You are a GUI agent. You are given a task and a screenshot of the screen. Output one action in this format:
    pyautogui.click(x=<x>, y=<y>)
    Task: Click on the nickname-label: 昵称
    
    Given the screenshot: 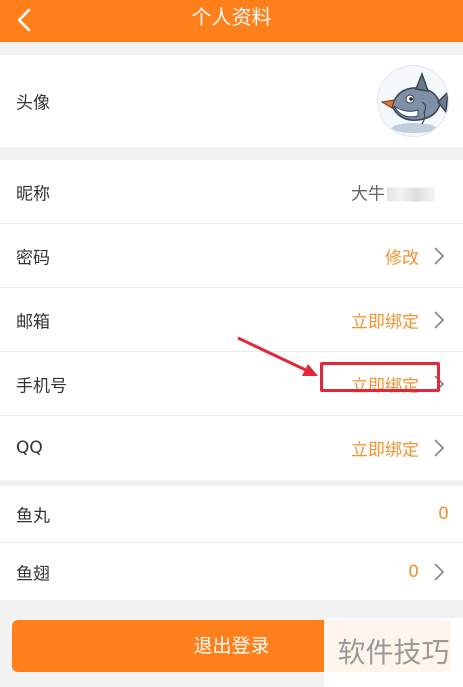 What is the action you would take?
    pyautogui.click(x=33, y=194)
    